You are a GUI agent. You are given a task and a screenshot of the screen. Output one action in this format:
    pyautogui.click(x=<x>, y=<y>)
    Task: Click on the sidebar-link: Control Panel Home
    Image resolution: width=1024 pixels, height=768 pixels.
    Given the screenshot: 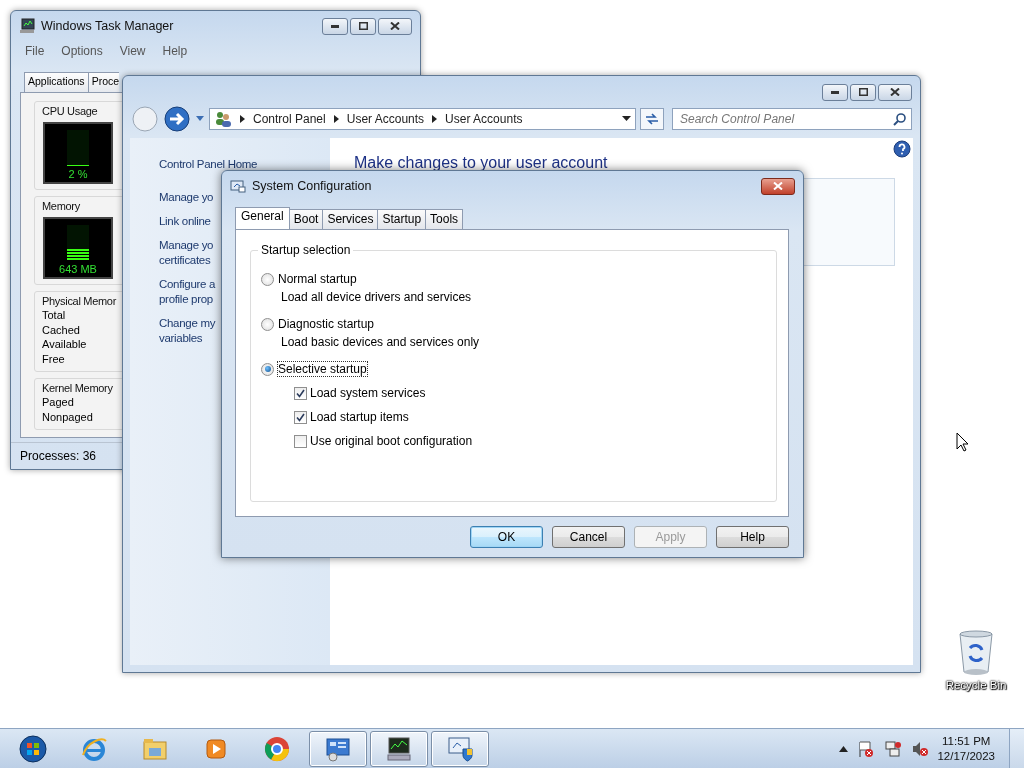 What is the action you would take?
    pyautogui.click(x=244, y=164)
    